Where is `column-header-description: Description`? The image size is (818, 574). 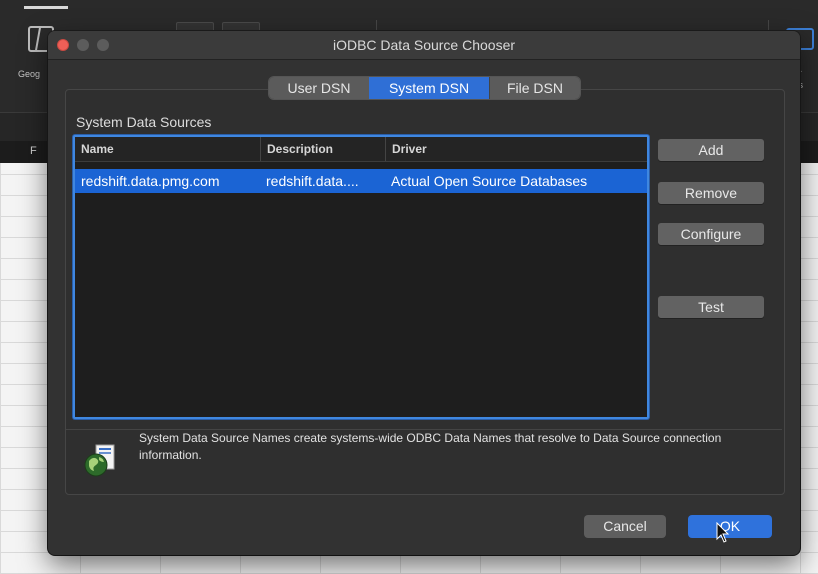 column-header-description: Description is located at coordinates (322, 149).